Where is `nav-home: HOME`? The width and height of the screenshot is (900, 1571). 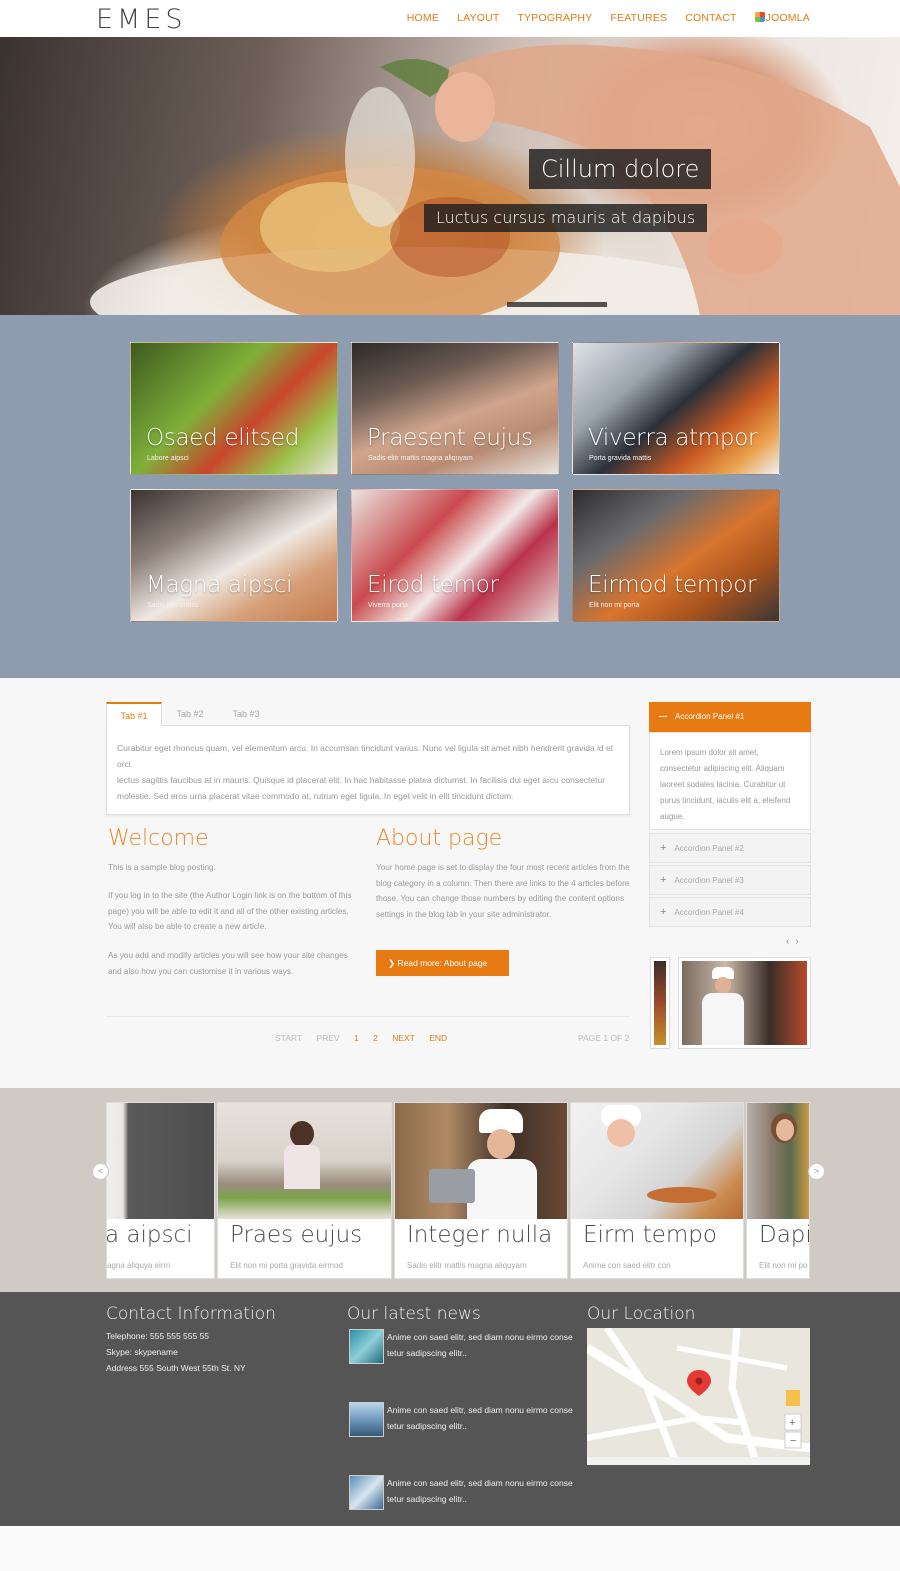 nav-home: HOME is located at coordinates (423, 18).